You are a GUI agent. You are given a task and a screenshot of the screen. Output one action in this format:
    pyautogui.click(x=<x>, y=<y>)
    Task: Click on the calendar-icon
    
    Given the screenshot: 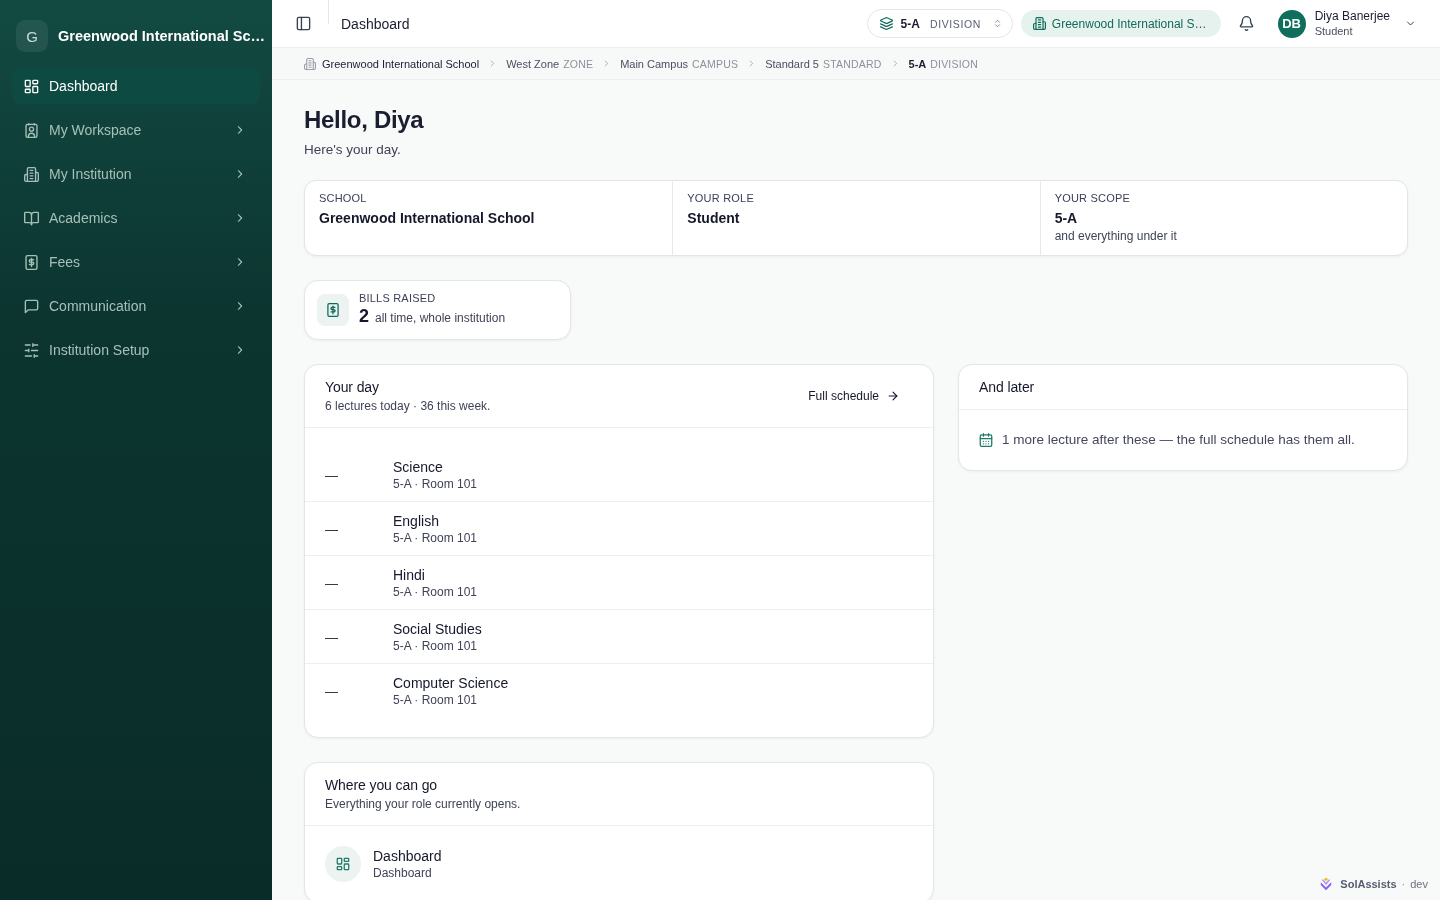 What is the action you would take?
    pyautogui.click(x=986, y=440)
    